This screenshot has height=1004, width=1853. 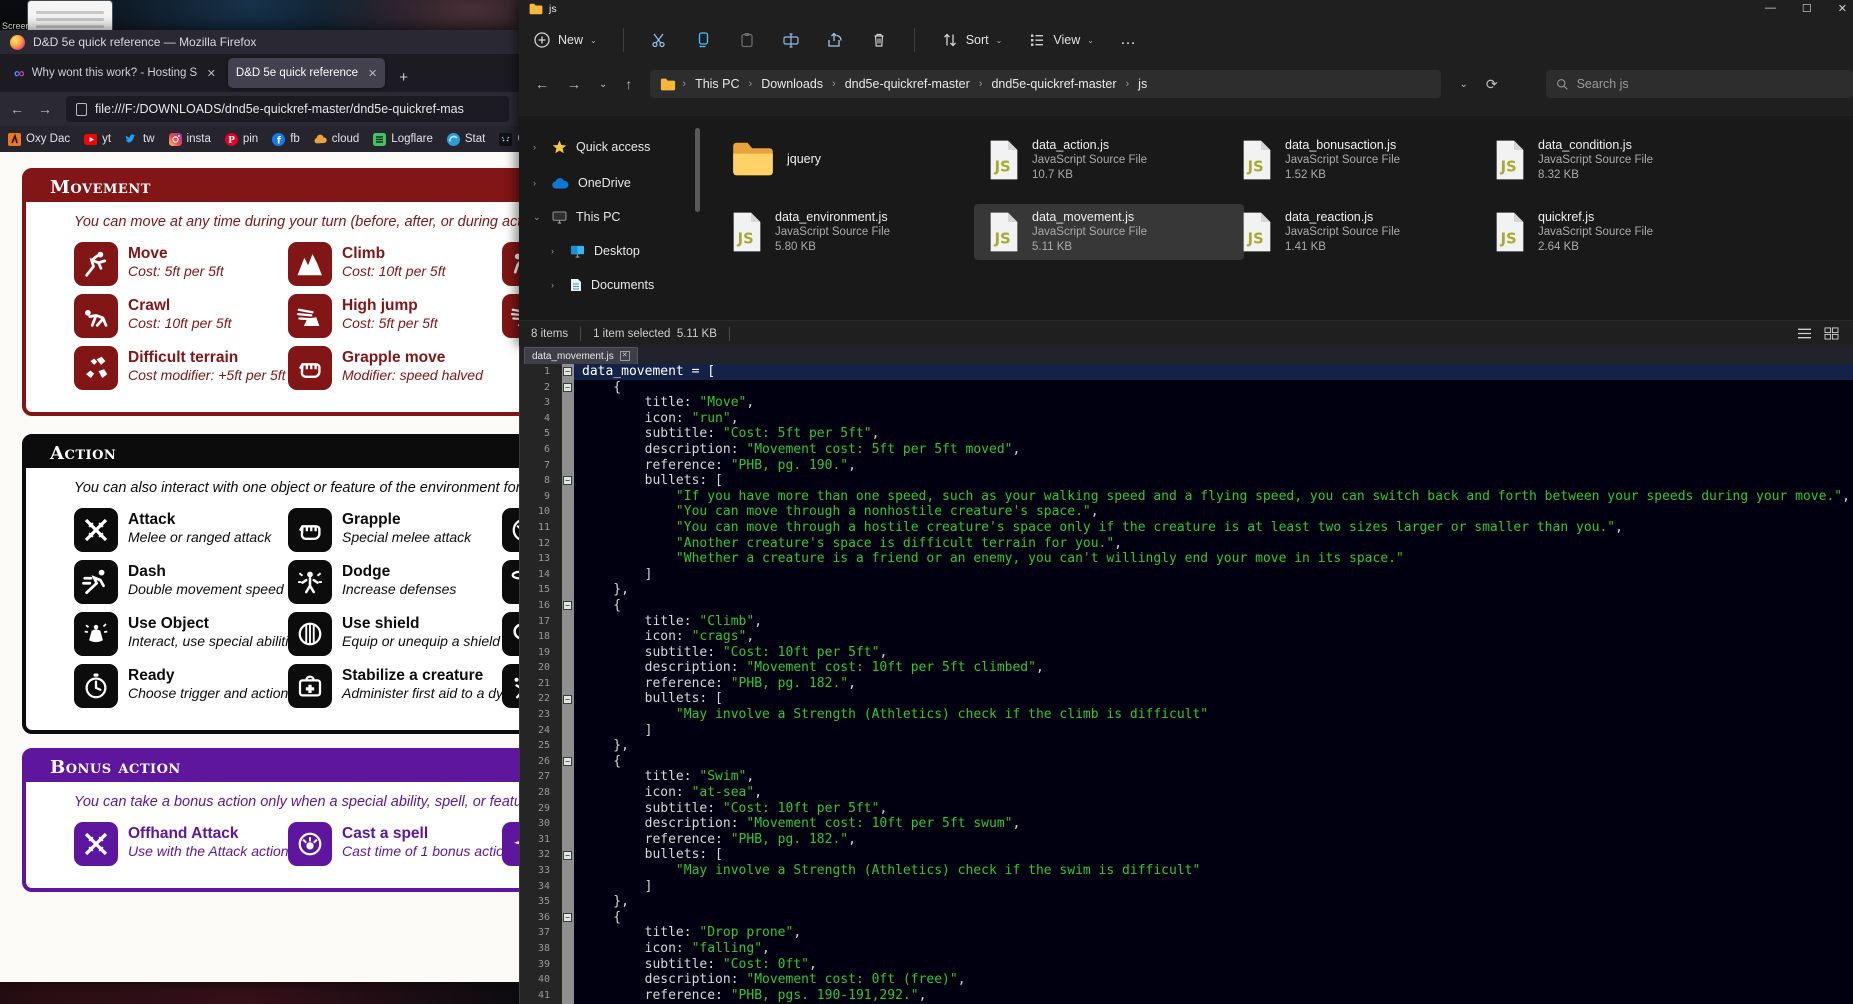 I want to click on details-view-icon, so click(x=1804, y=333).